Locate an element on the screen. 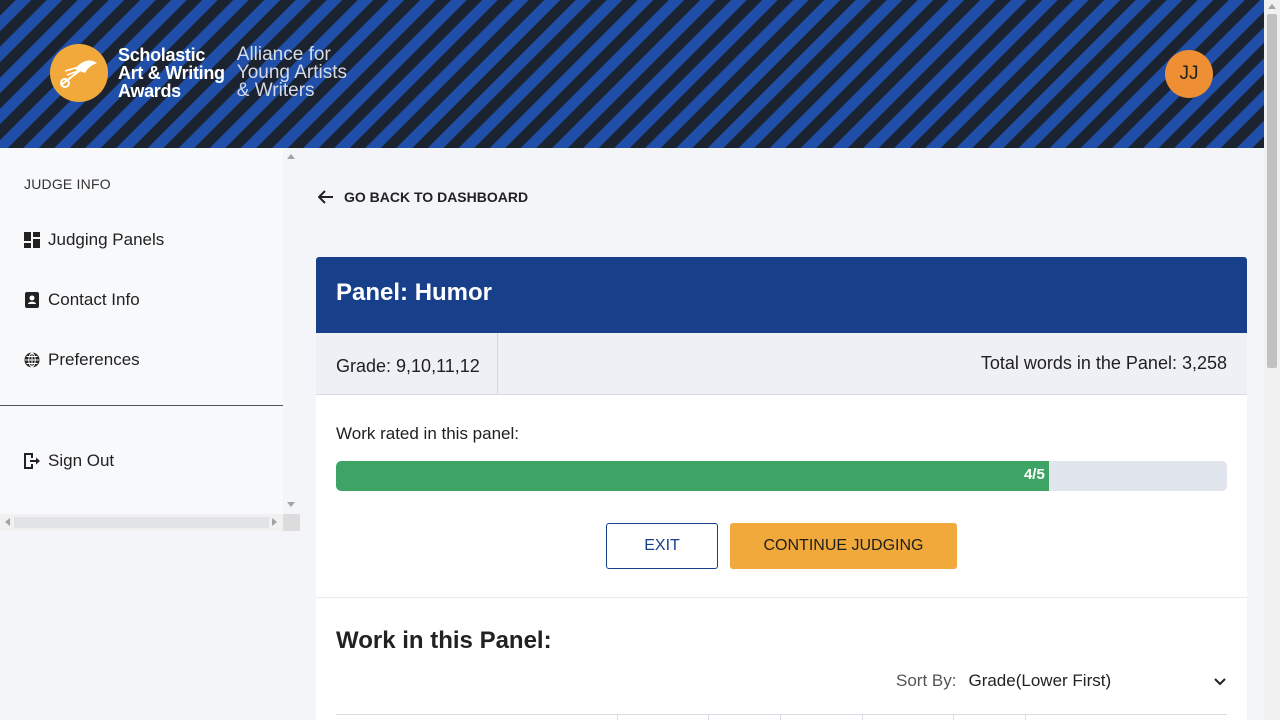  back-to-dashboard-link: GO BACK TO DASHBOARD is located at coordinates (423, 197).